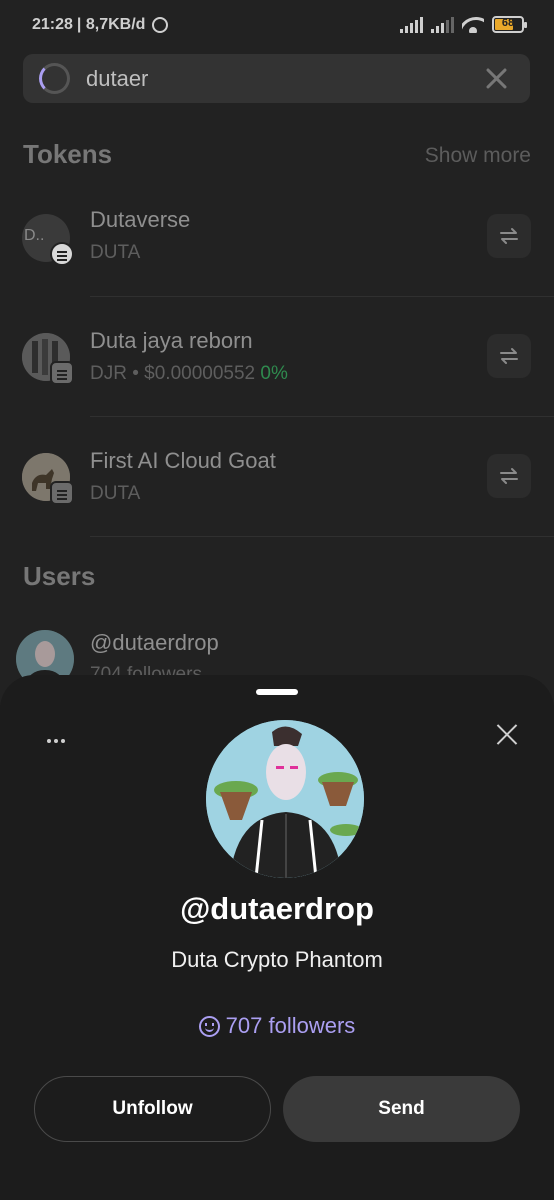 This screenshot has width=554, height=1200. Describe the element at coordinates (193, 373) in the screenshot. I see `token-price: • $0.00000552` at that location.